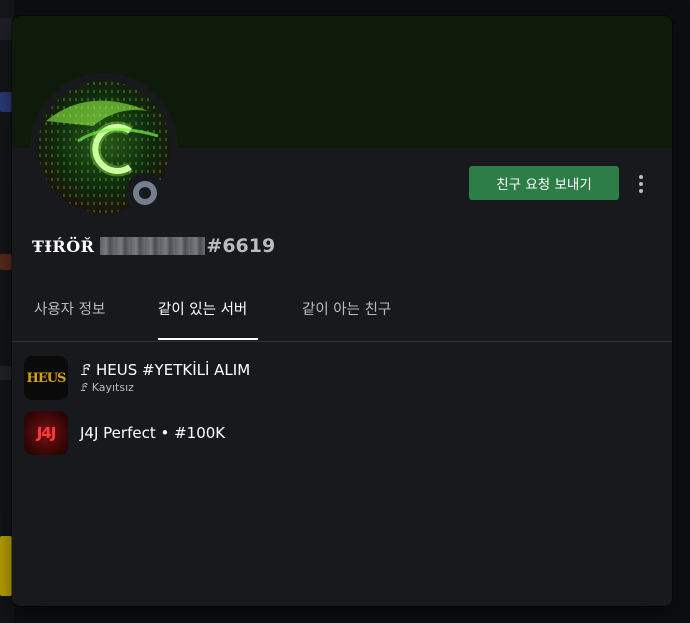  I want to click on tab-mutual-servers: 같이 있는 서버, so click(202, 308).